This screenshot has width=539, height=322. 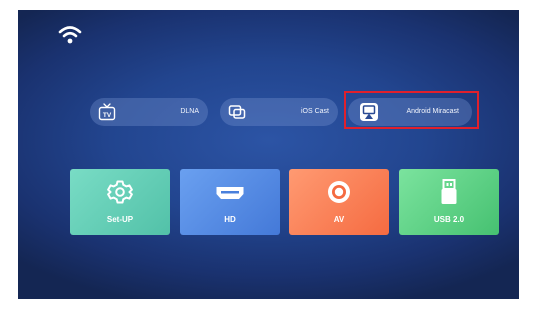 I want to click on dlna-button: TV DLNA, so click(x=149, y=112).